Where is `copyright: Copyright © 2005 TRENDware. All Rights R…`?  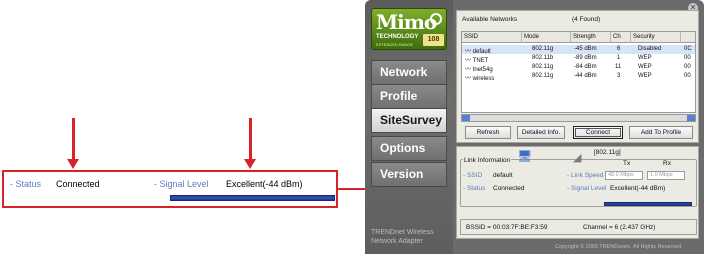
copyright: Copyright © 2005 TRENDware. All Rights R… is located at coordinates (619, 247).